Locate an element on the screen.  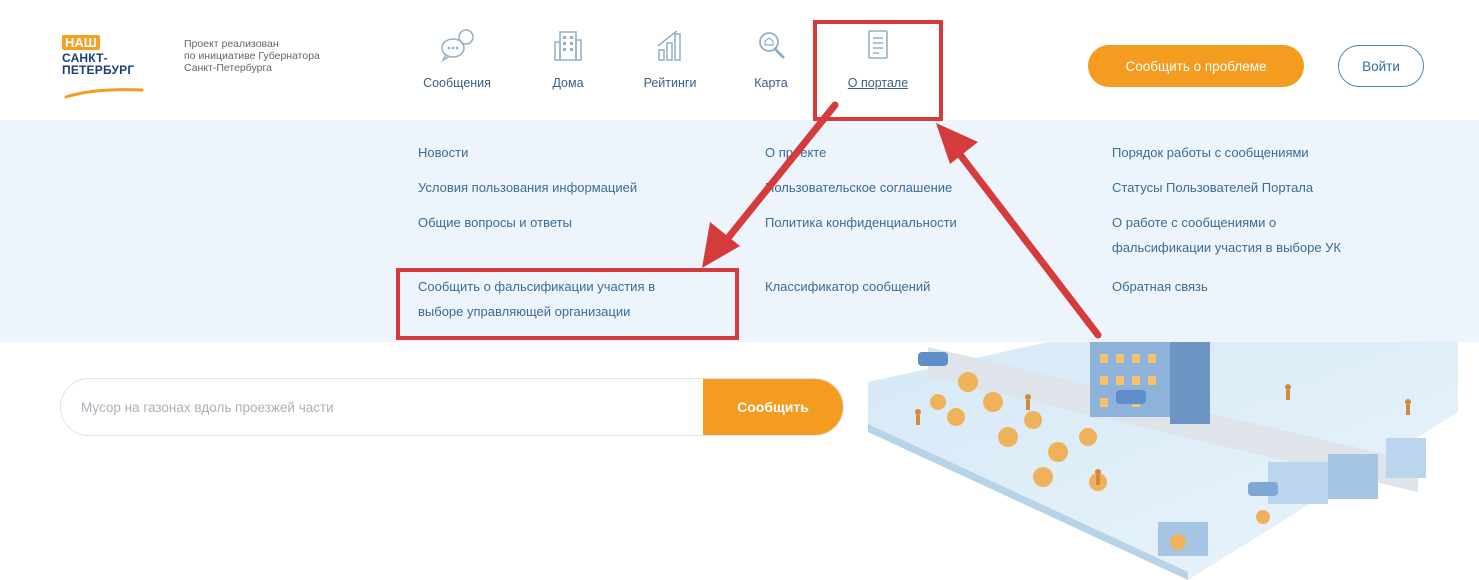
highlight-box-report-falsification is located at coordinates (567, 304).